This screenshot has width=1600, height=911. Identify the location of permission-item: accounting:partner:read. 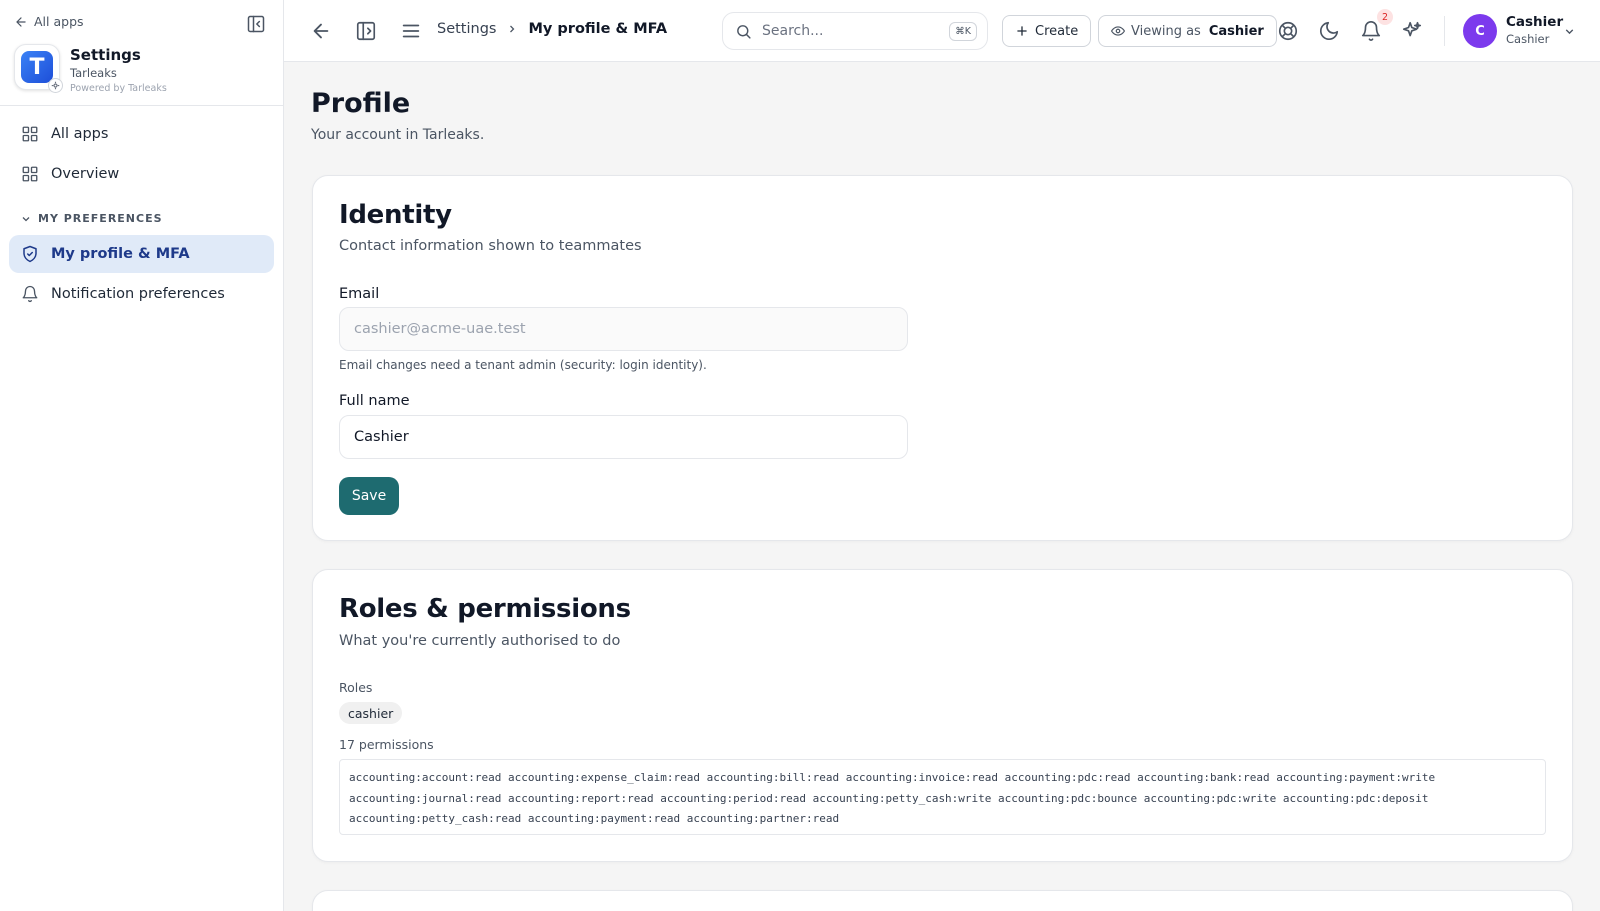
(763, 818).